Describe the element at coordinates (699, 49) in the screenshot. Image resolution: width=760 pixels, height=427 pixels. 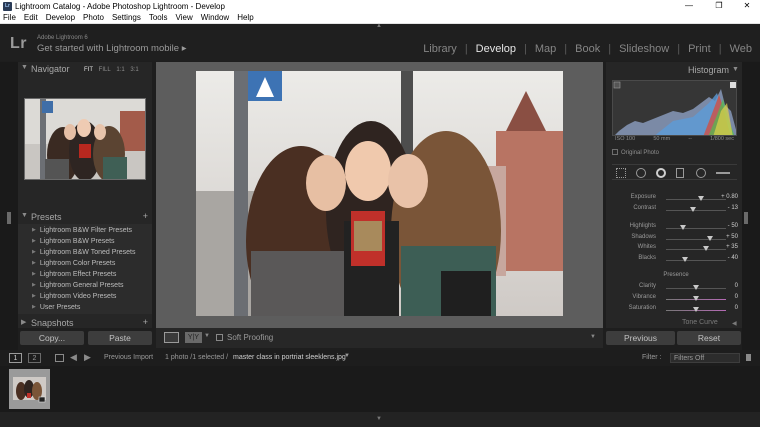
I see `module-print: Print` at that location.